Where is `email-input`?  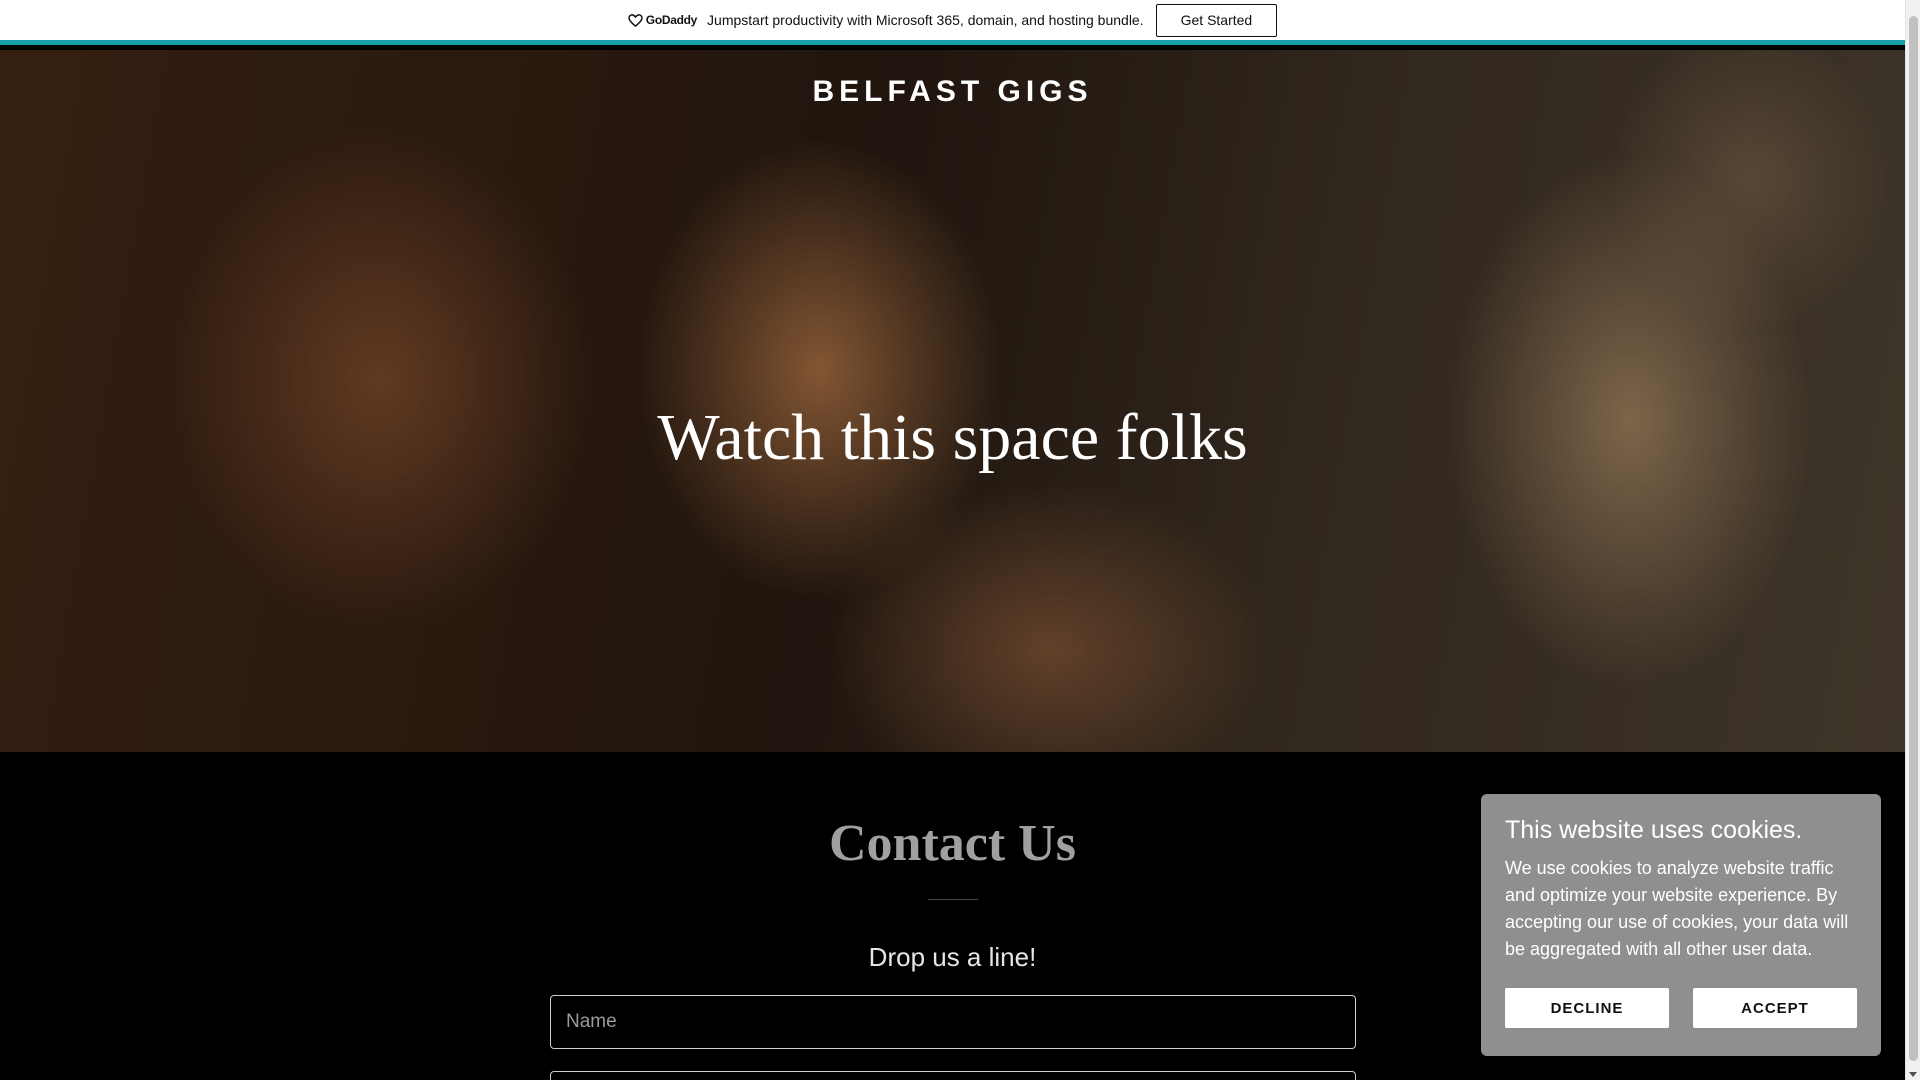 email-input is located at coordinates (953, 1075).